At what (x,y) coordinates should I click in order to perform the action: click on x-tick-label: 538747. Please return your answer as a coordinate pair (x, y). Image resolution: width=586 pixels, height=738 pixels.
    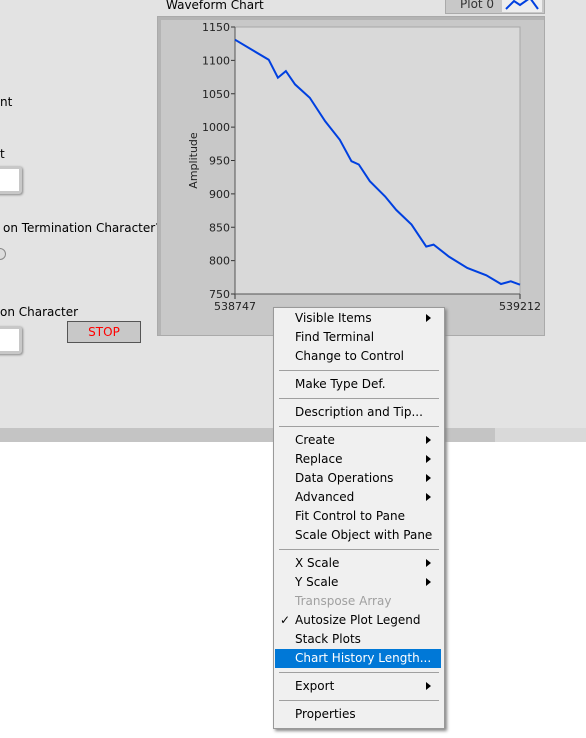
    Looking at the image, I should click on (235, 306).